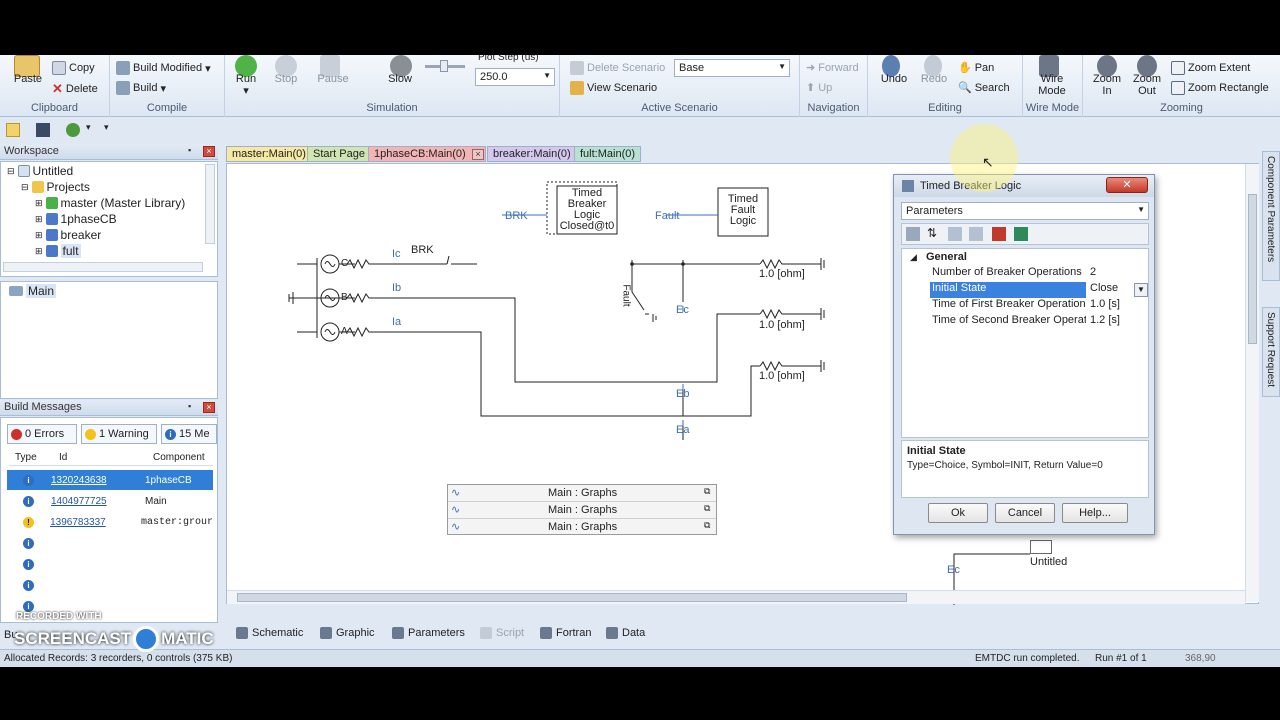 Image resolution: width=1280 pixels, height=720 pixels. What do you see at coordinates (98, 480) in the screenshot?
I see `message-id: 1320243638` at bounding box center [98, 480].